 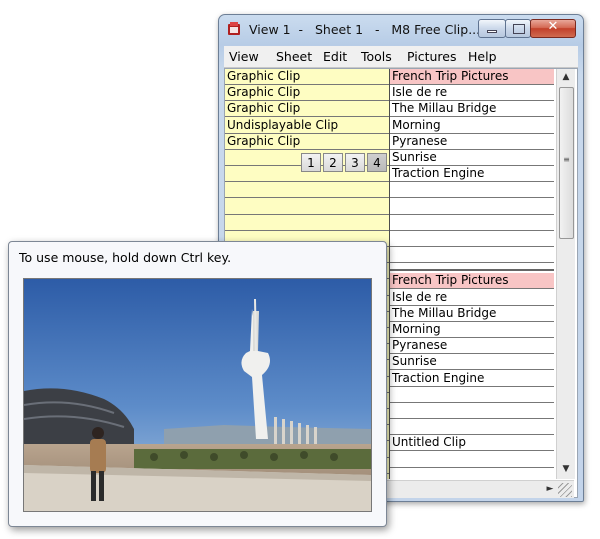 I want to click on vertical-scrollbar: ▲ ≡ ▼, so click(x=565, y=274).